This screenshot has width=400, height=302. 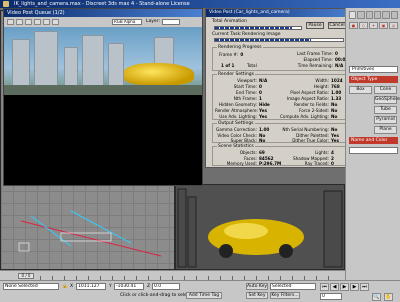 What do you see at coordinates (240, 47) in the screenshot?
I see `rendering-progress-label: Rendering Progress` at bounding box center [240, 47].